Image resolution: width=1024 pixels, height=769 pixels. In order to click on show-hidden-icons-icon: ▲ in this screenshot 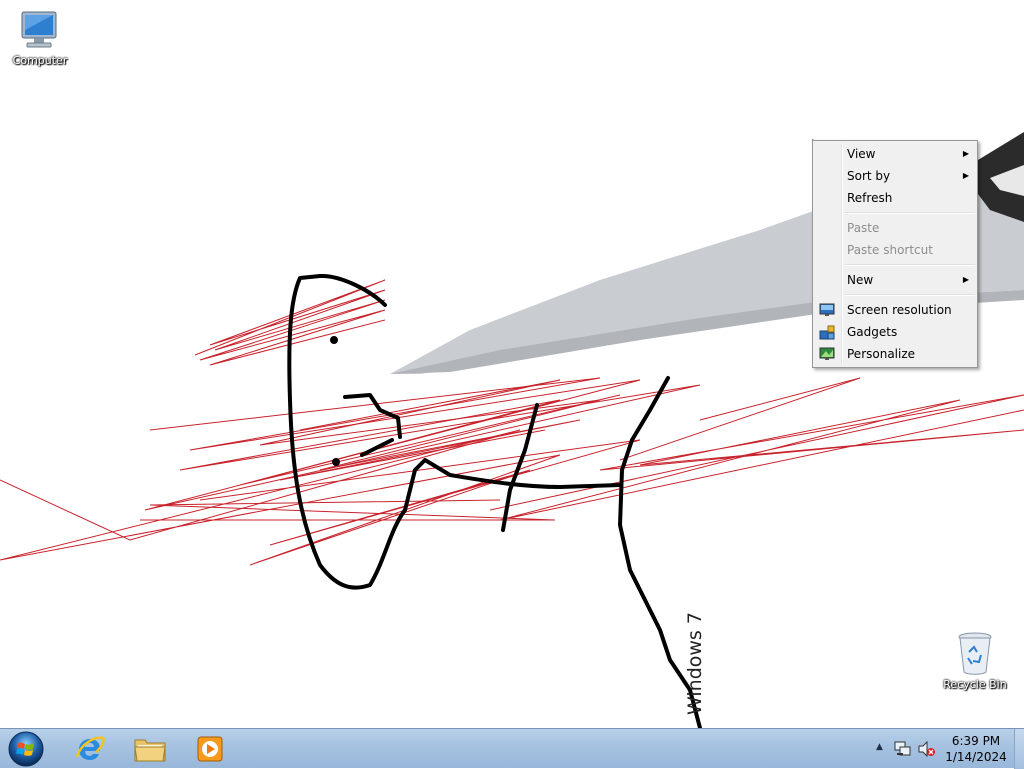, I will do `click(879, 747)`.